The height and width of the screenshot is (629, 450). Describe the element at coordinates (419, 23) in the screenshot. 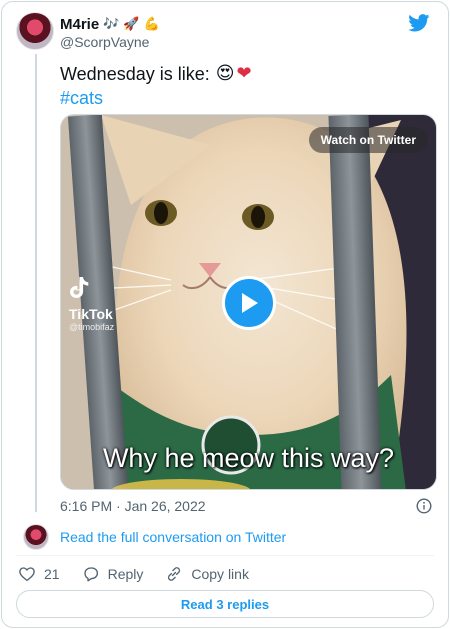

I see `twitter-bird-icon` at that location.